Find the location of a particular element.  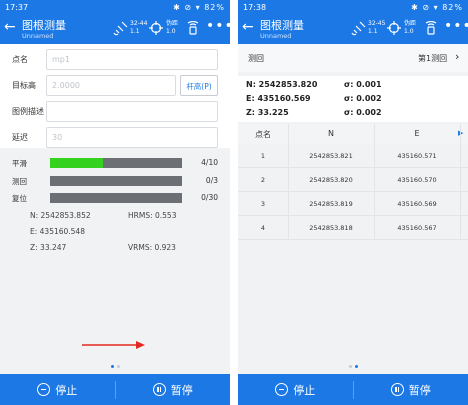

table-row: 4 2542853.818 435160.567 is located at coordinates (353, 228).